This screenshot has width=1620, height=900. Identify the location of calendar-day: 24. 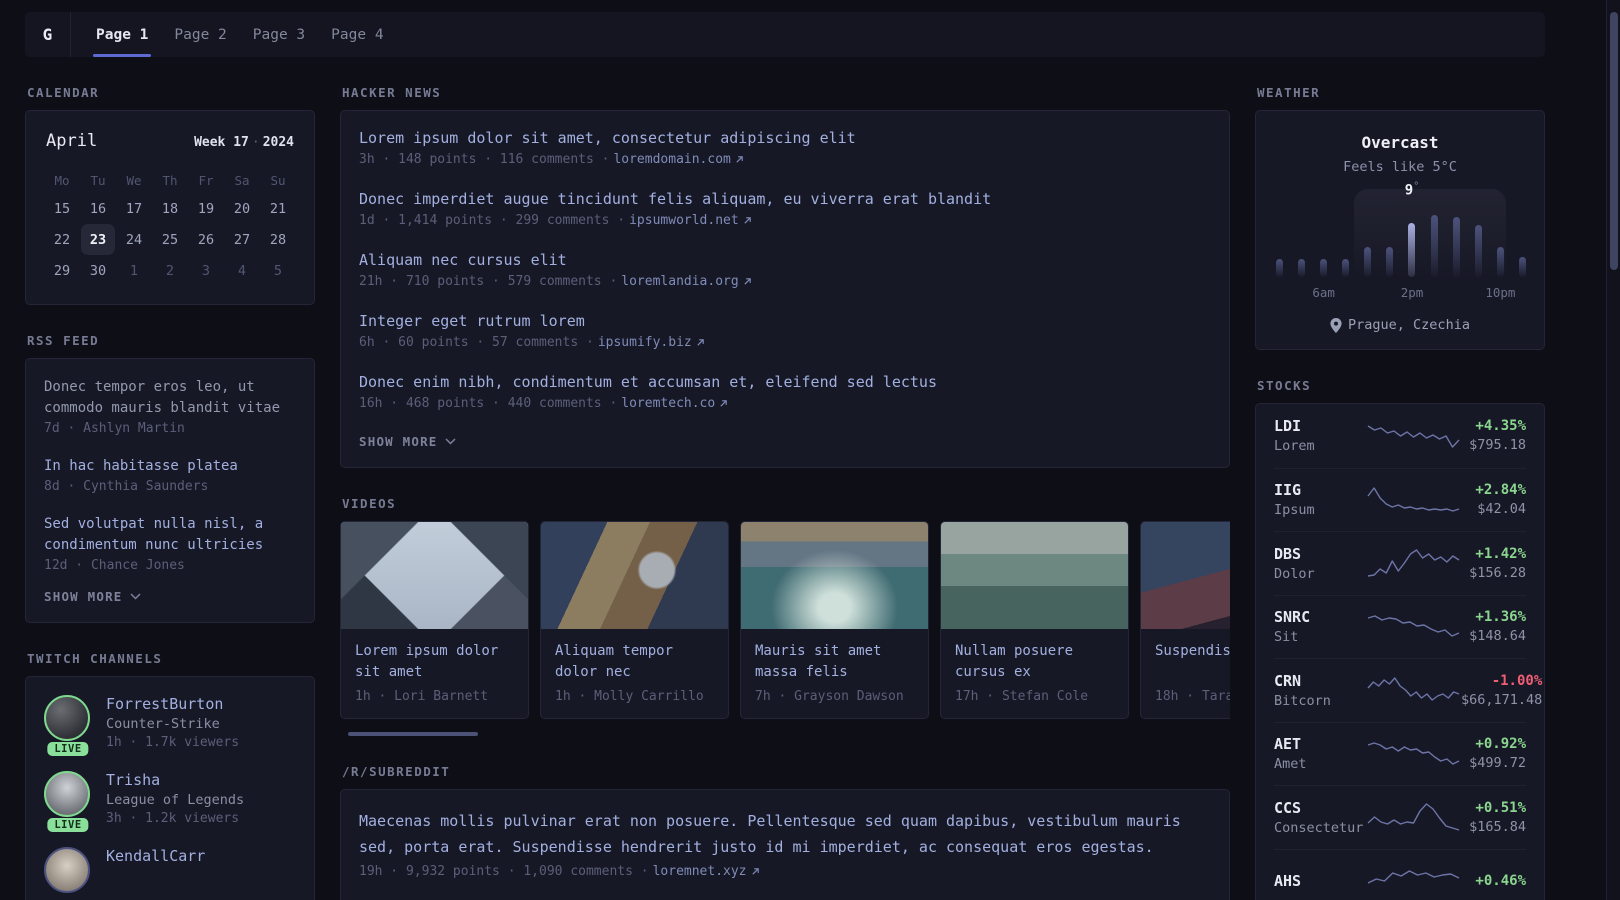
(134, 239).